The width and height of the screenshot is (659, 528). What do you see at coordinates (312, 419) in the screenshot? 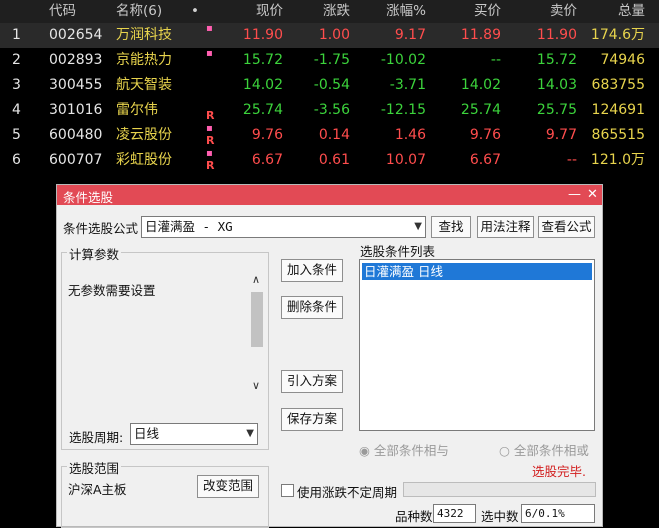
I see `save-scheme-button: 保存方案` at bounding box center [312, 419].